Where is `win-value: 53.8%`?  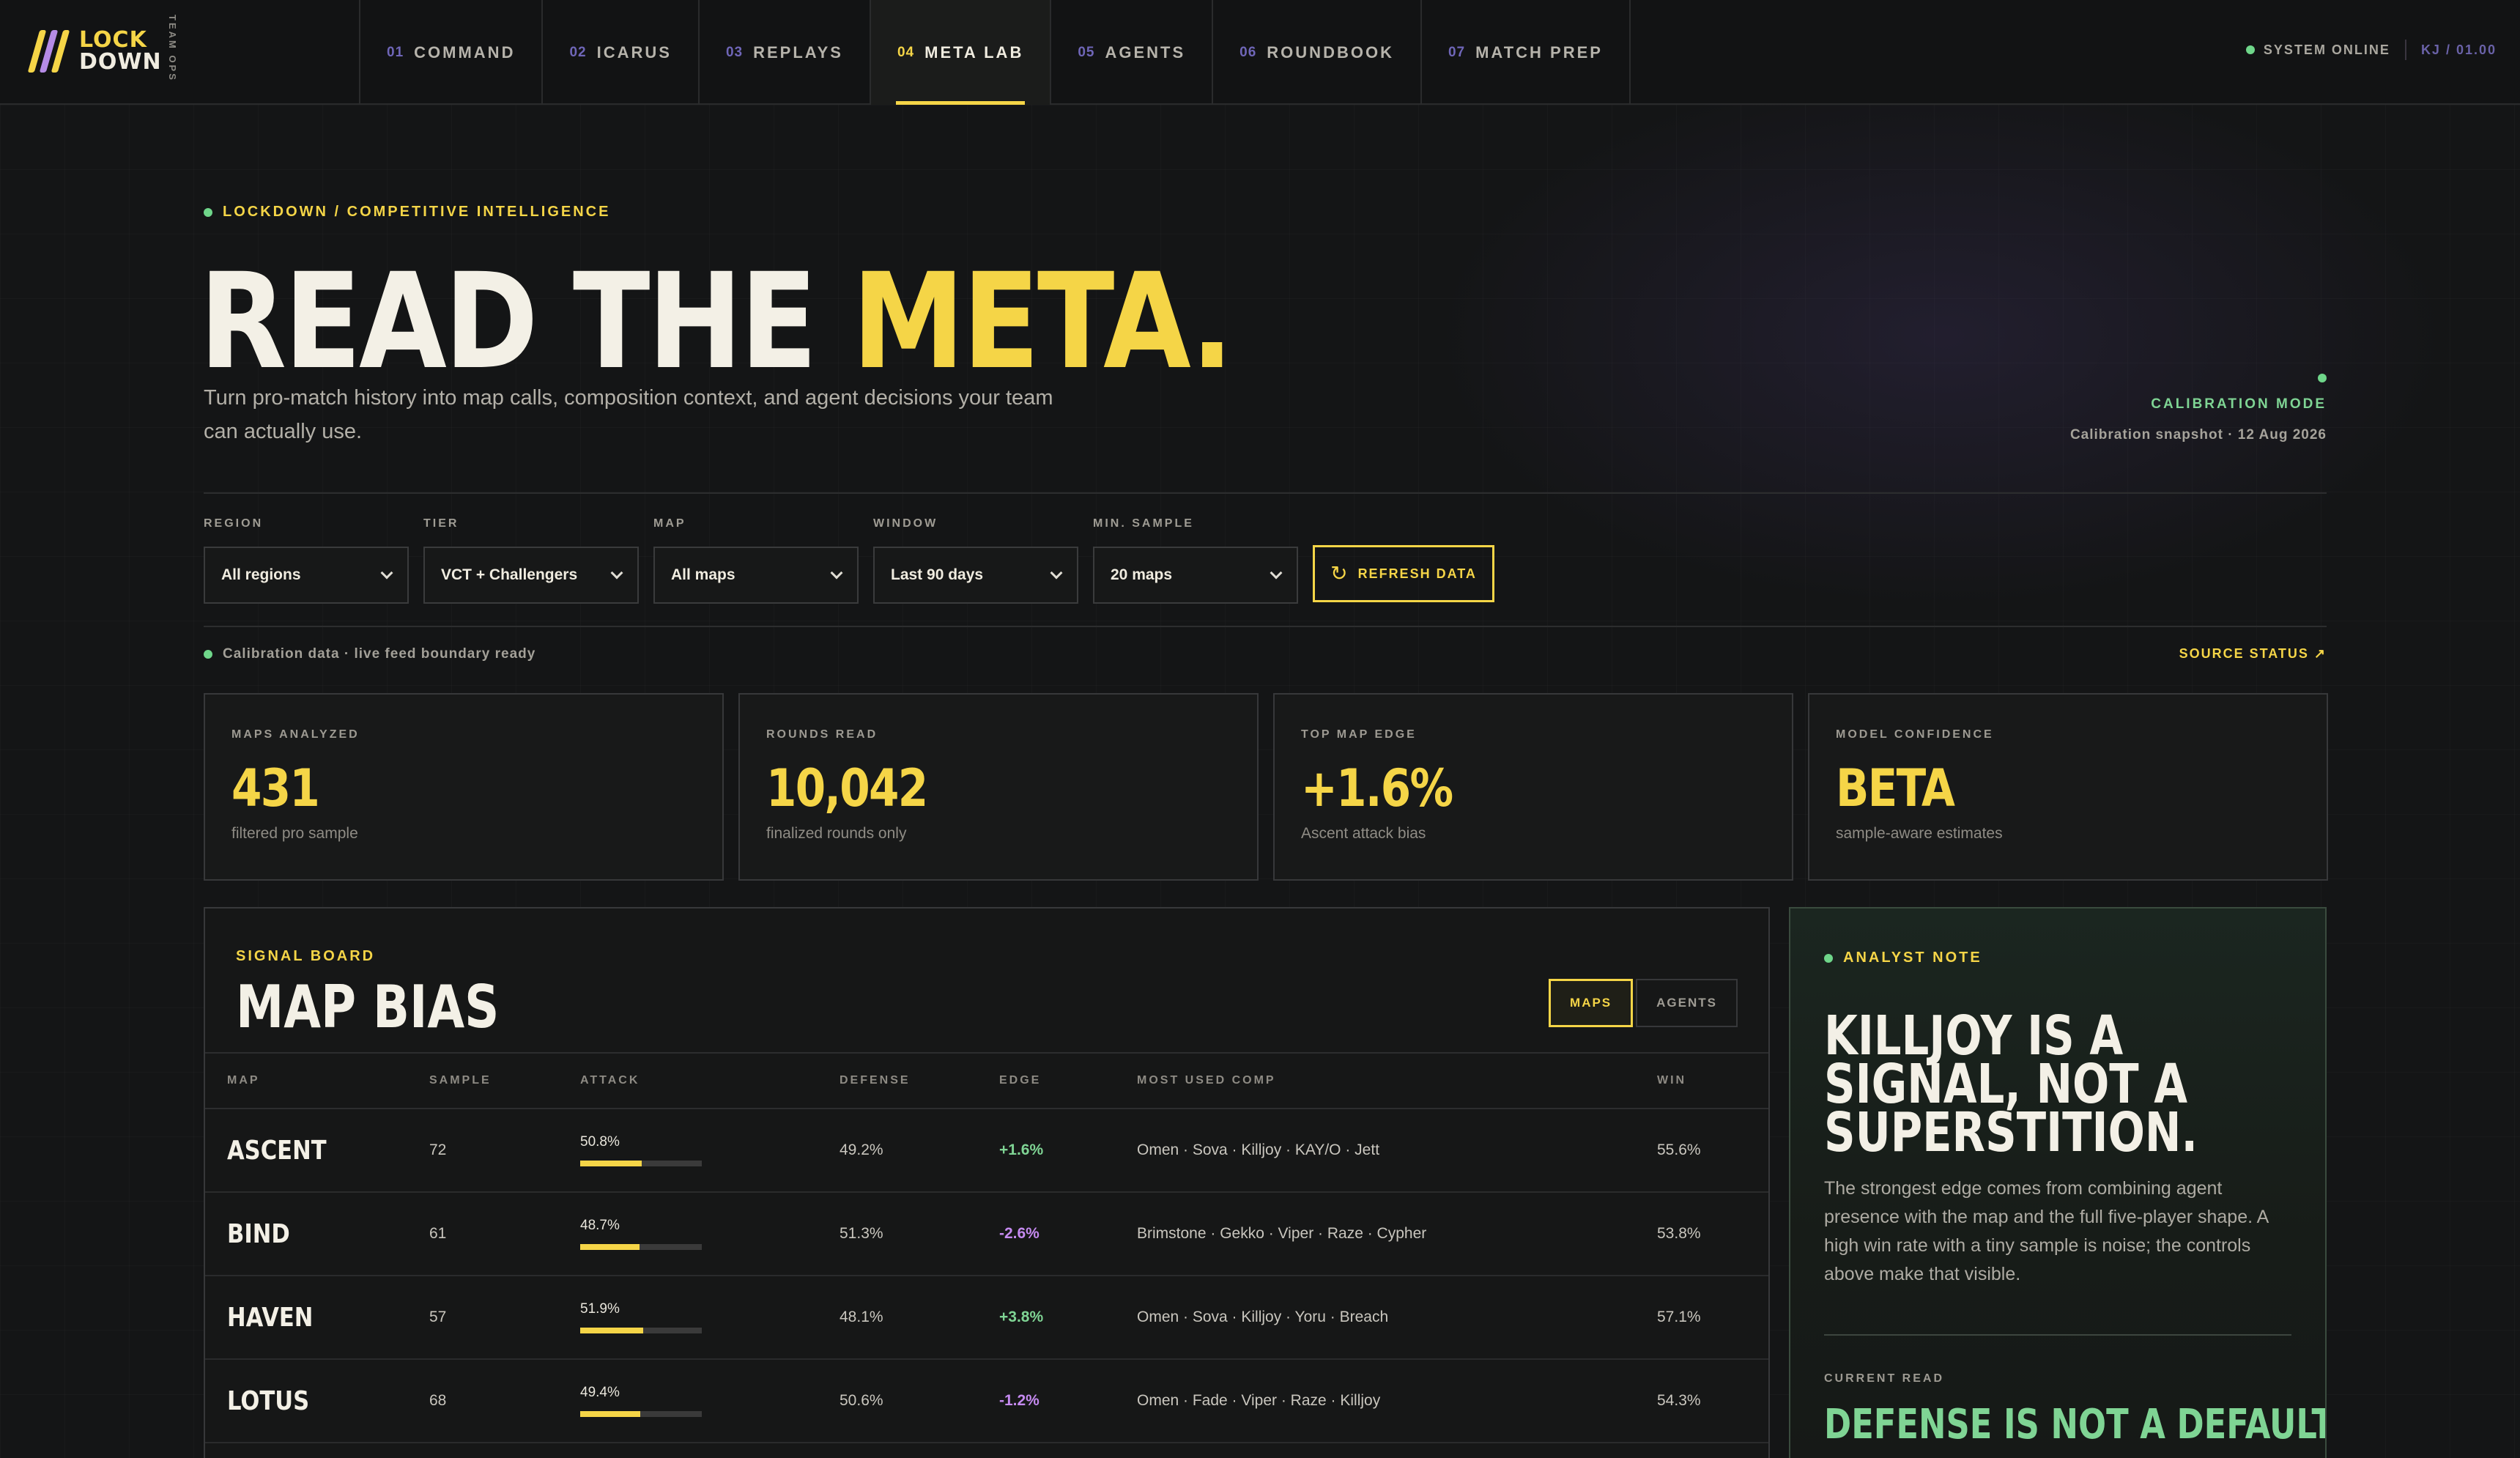 win-value: 53.8% is located at coordinates (1679, 1234).